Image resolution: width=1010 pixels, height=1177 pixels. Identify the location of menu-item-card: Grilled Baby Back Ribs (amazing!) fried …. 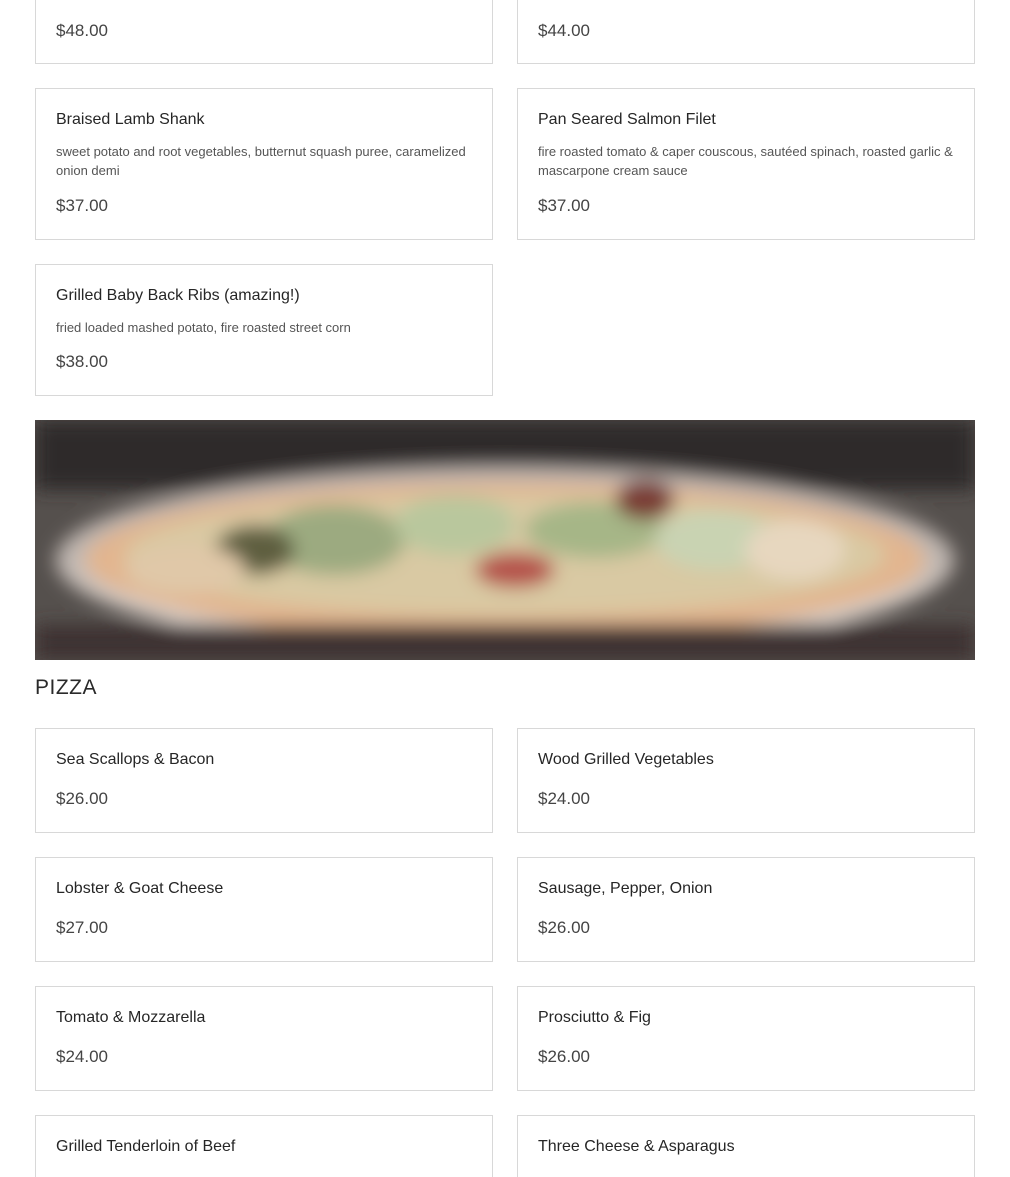
(264, 330).